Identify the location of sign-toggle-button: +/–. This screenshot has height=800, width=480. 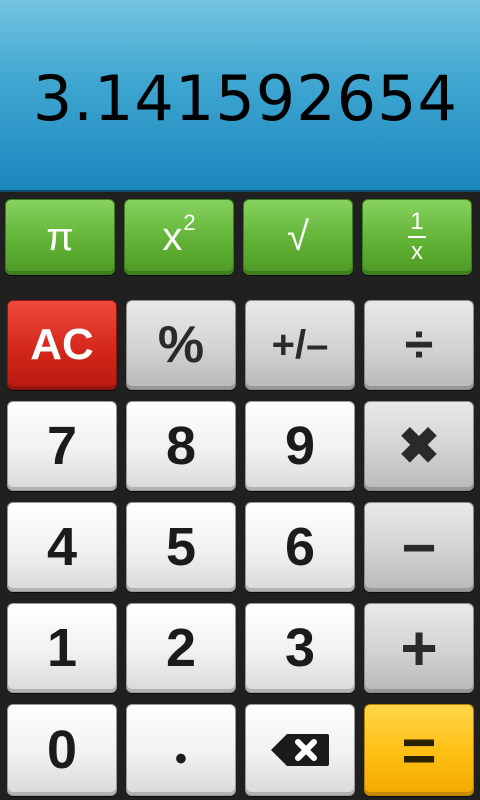
(300, 345).